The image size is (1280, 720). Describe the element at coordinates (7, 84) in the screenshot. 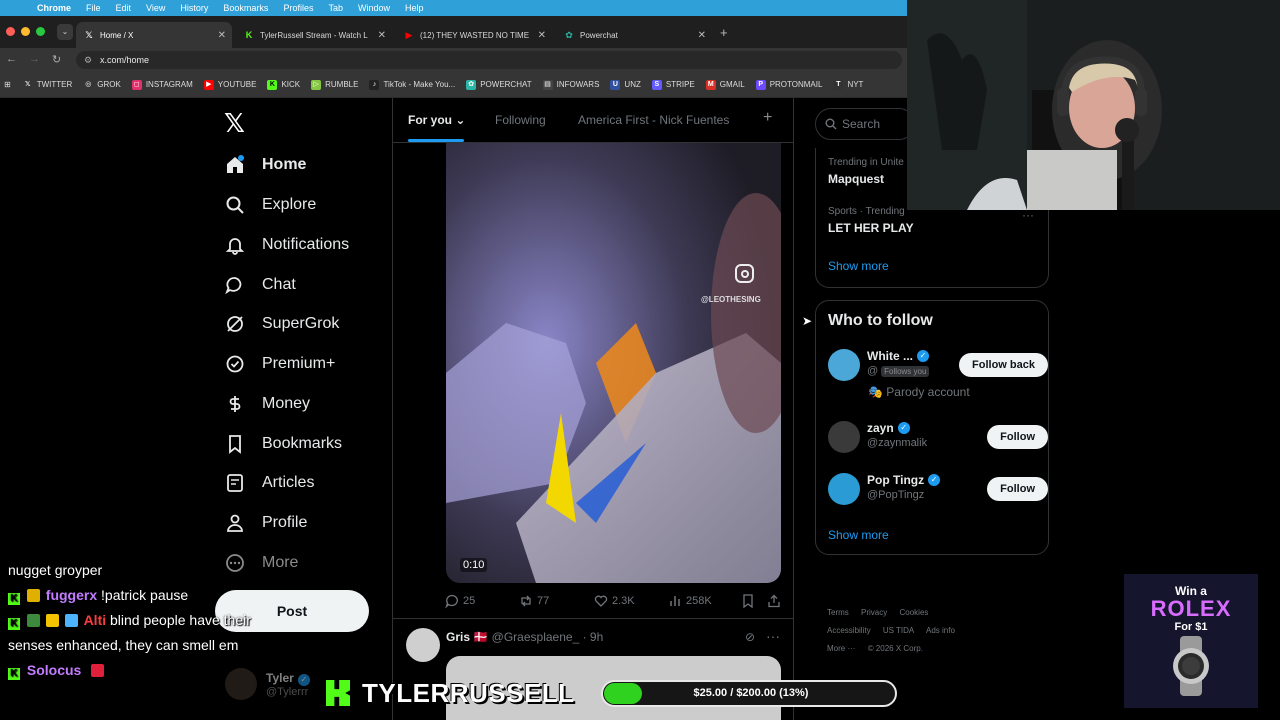

I see `apps-grid-icon: ⊞` at that location.